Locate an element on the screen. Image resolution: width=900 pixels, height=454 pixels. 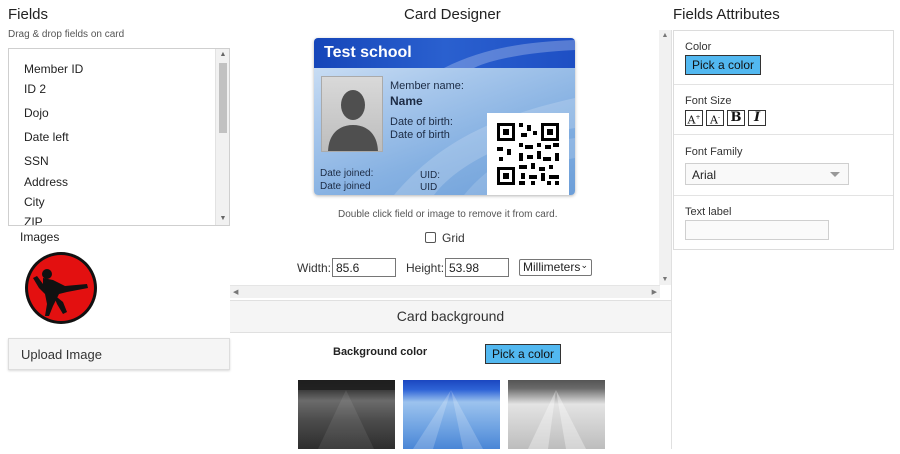
person-silhouette-icon is located at coordinates (353, 120).